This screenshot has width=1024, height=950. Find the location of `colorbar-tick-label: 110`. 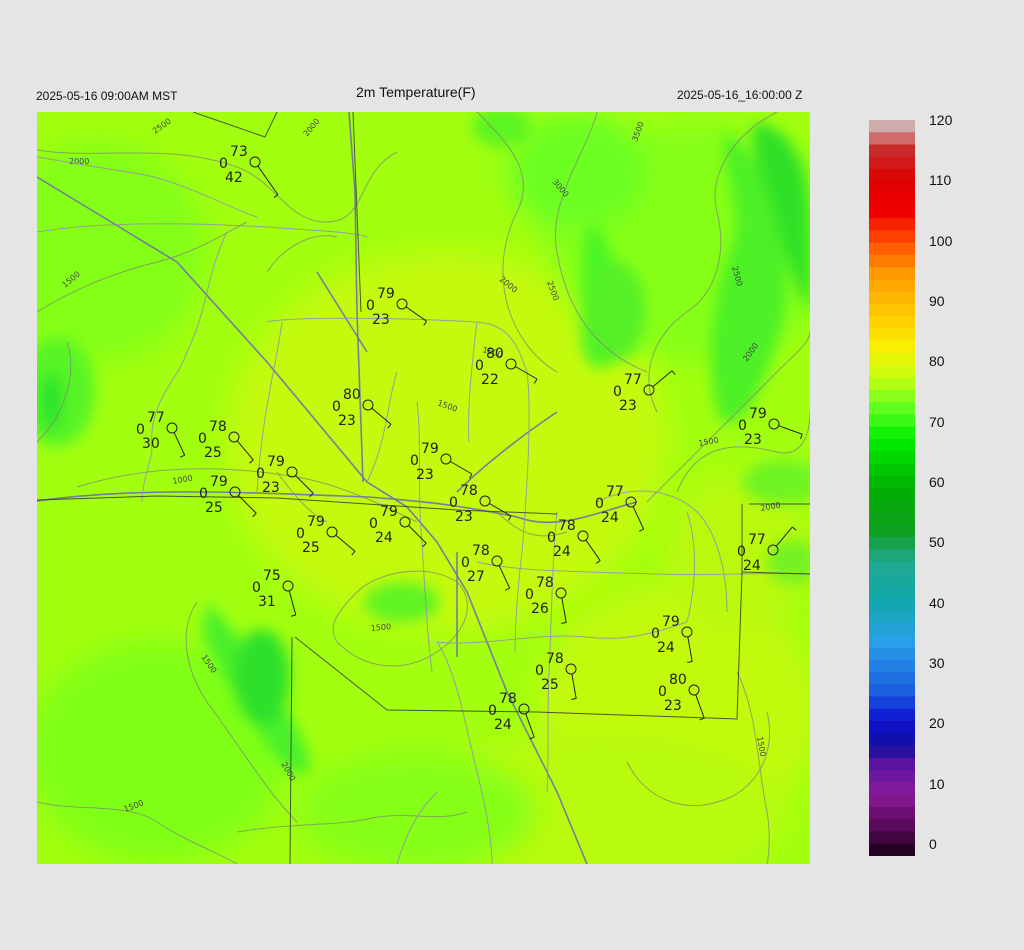

colorbar-tick-label: 110 is located at coordinates (940, 180).